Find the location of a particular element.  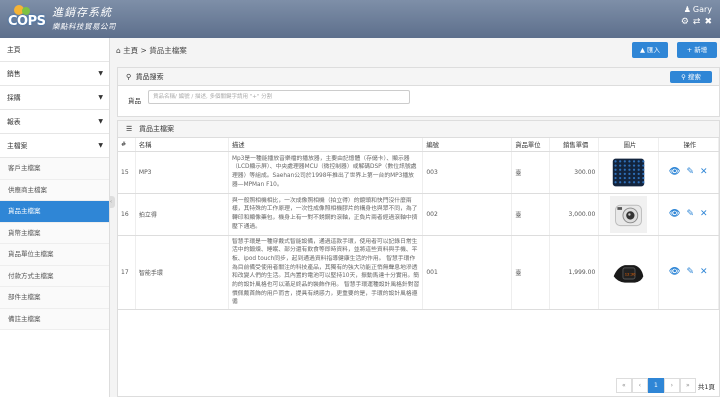

company-name: 樂點科技貿易公司 is located at coordinates (84, 26).